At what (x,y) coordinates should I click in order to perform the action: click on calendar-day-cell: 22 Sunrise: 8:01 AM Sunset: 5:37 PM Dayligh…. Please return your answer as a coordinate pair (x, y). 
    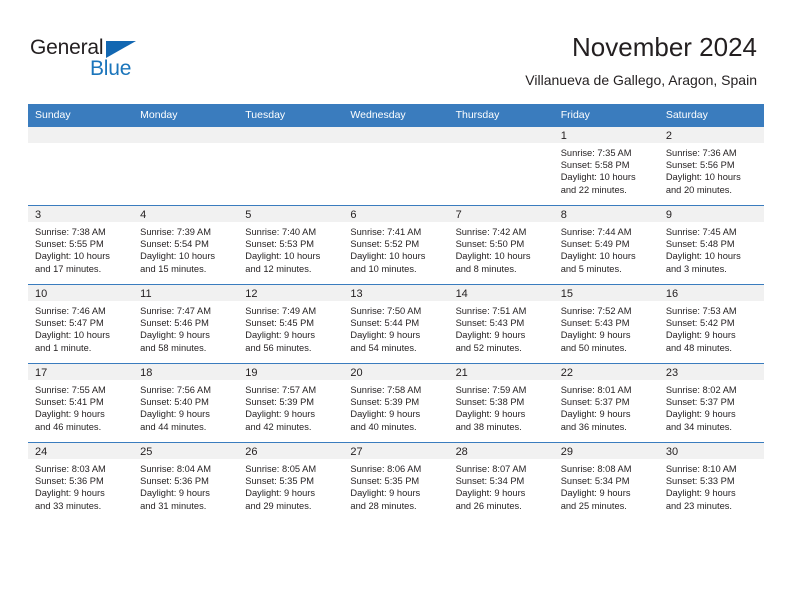
    Looking at the image, I should click on (606, 403).